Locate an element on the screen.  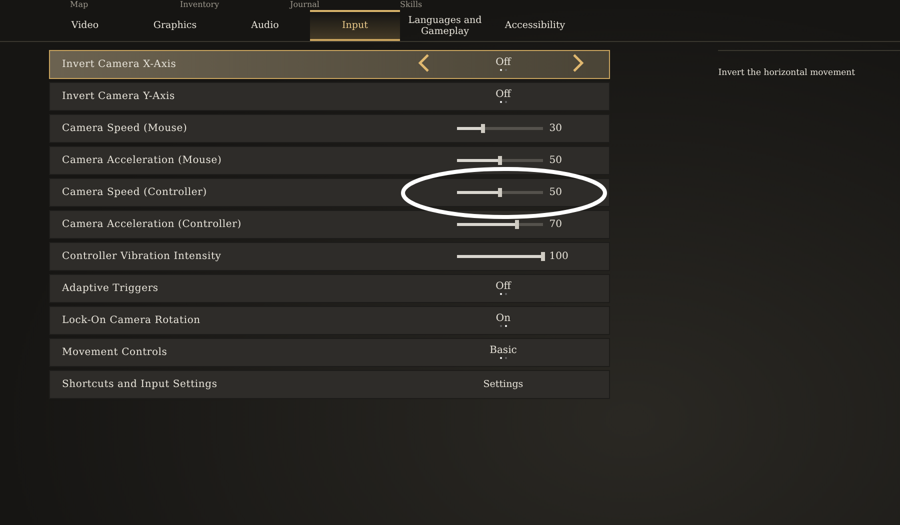
setting-row: Camera Acceleration (Controller) 70 is located at coordinates (329, 224).